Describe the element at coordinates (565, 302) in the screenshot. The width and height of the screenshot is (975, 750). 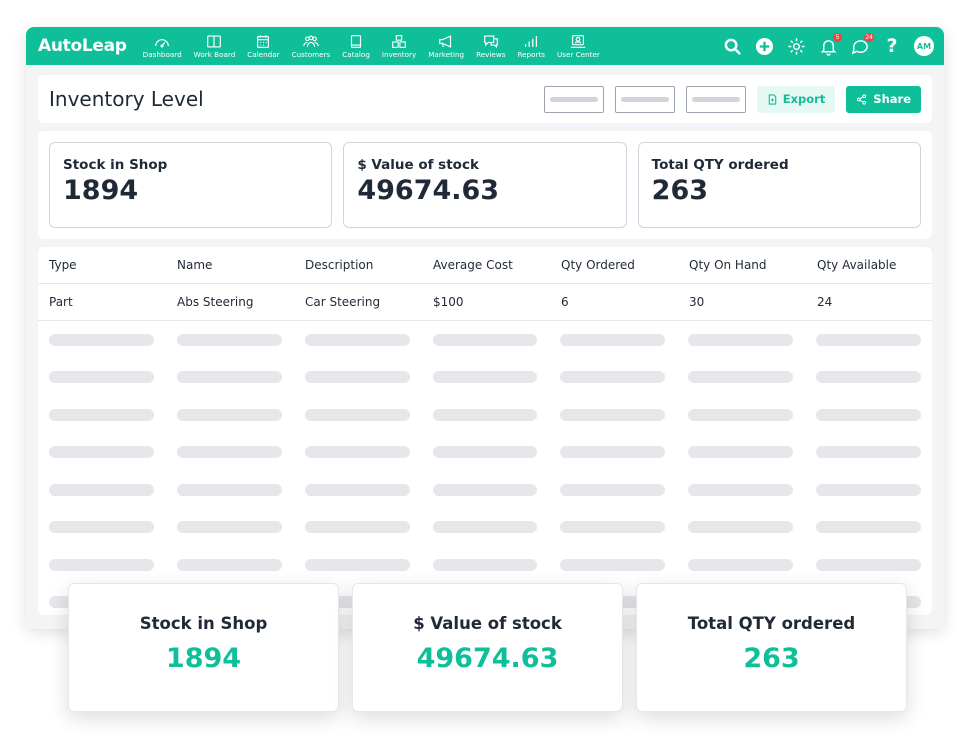
I see `table-cell: 6` at that location.